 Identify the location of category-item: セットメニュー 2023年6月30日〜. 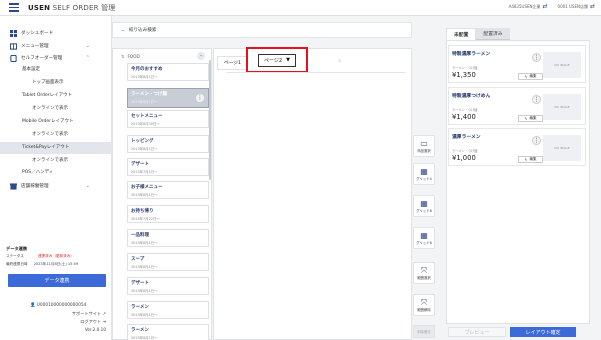
(168, 119).